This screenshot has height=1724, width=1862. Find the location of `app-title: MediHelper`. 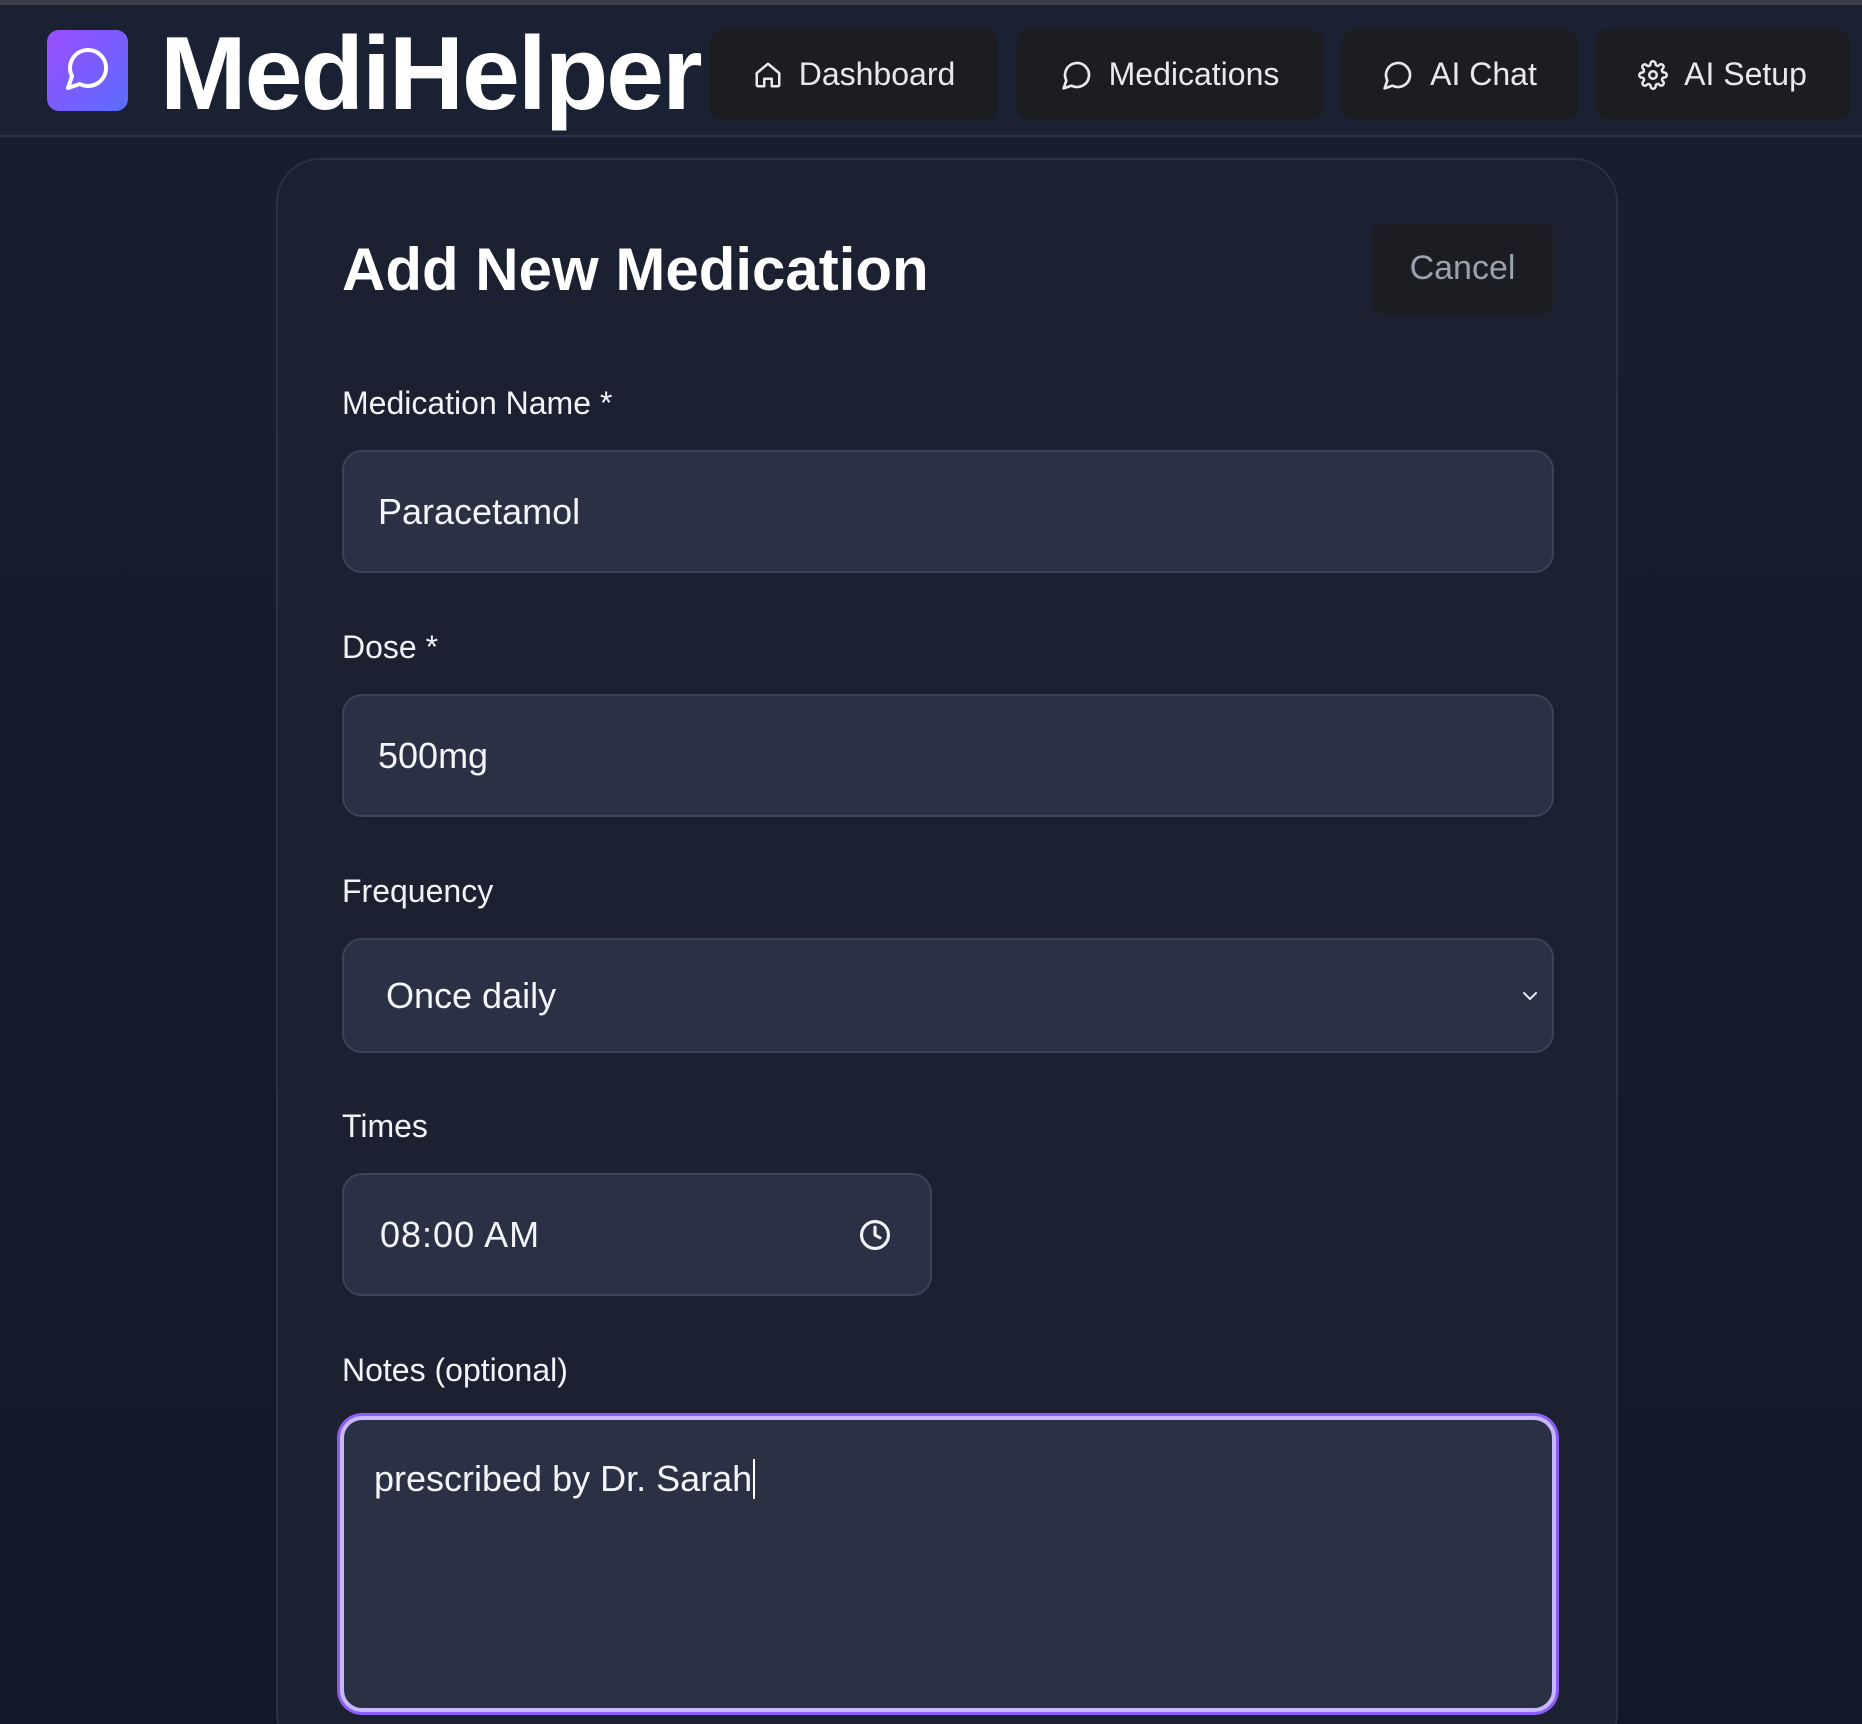

app-title: MediHelper is located at coordinates (431, 74).